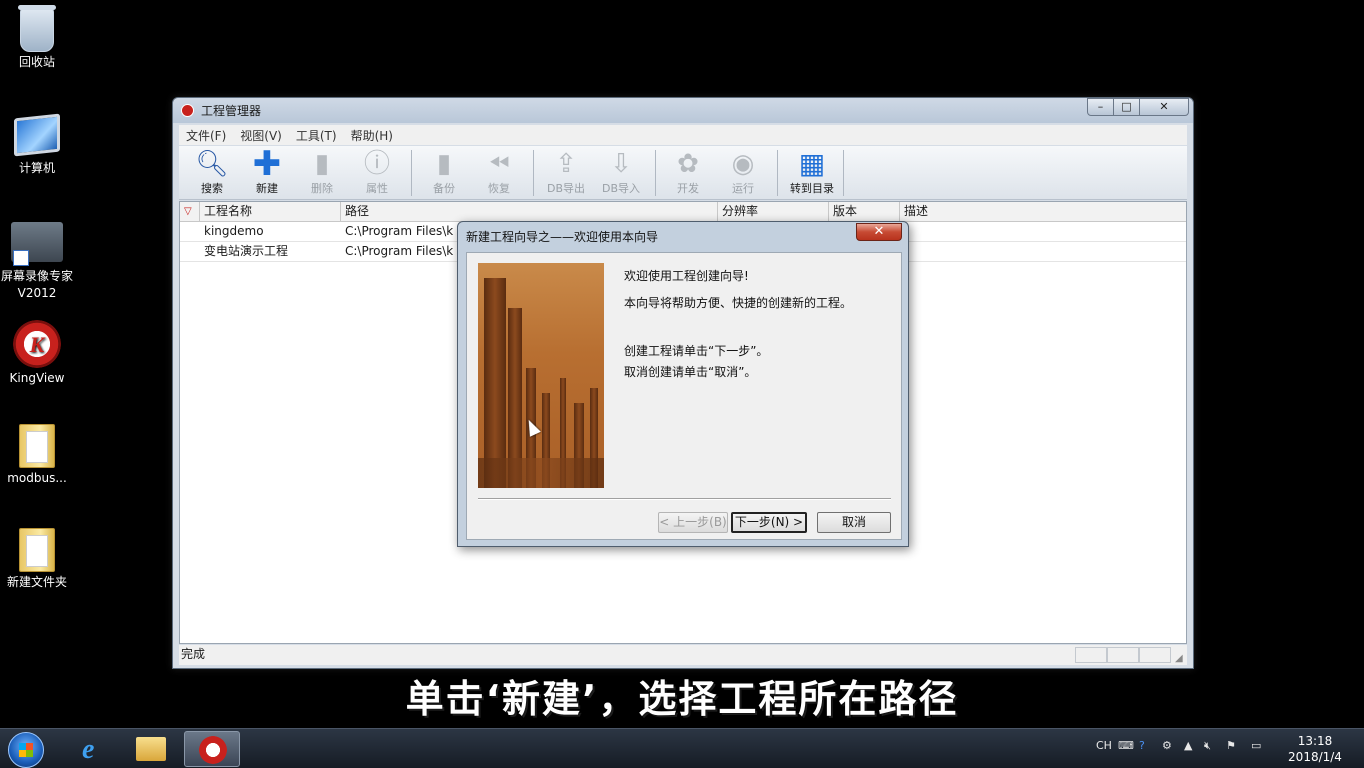 The image size is (1364, 768). Describe the element at coordinates (683, 135) in the screenshot. I see `menu-bar: 文件(F) 视图(V) 工具(T) 帮助(H)` at that location.